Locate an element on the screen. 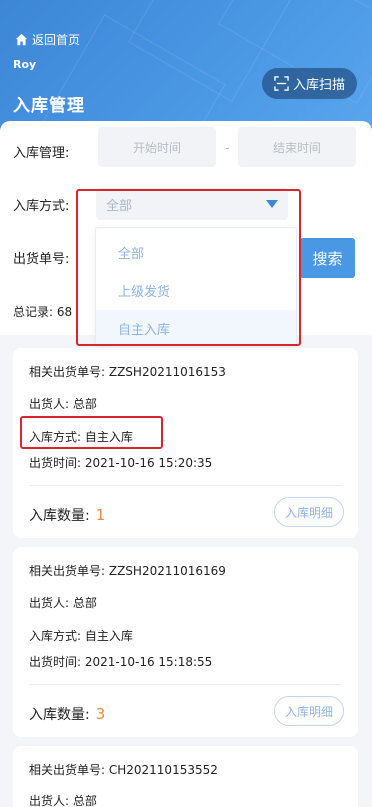 This screenshot has width=372, height=807. page-title: 入库管理 is located at coordinates (49, 106).